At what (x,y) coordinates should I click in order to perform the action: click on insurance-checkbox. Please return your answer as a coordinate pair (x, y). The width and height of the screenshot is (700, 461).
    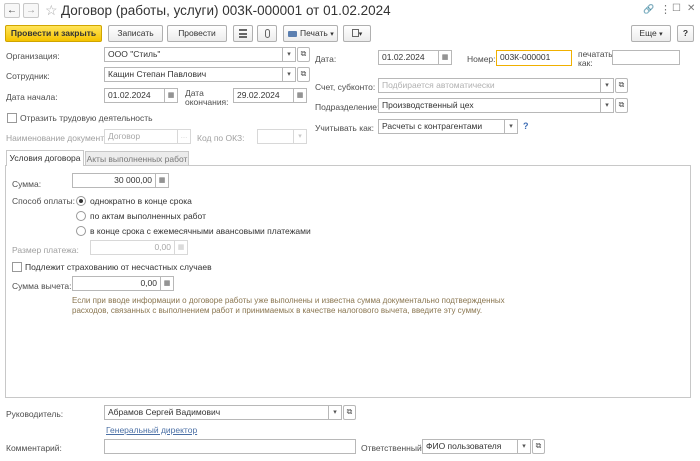
    Looking at the image, I should click on (17, 267).